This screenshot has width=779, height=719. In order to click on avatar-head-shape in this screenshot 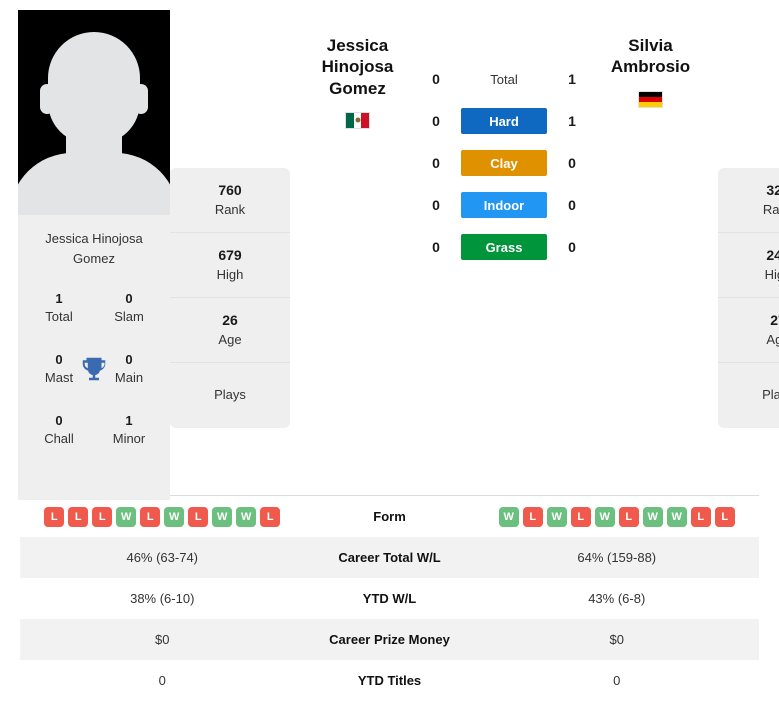, I will do `click(94, 88)`.